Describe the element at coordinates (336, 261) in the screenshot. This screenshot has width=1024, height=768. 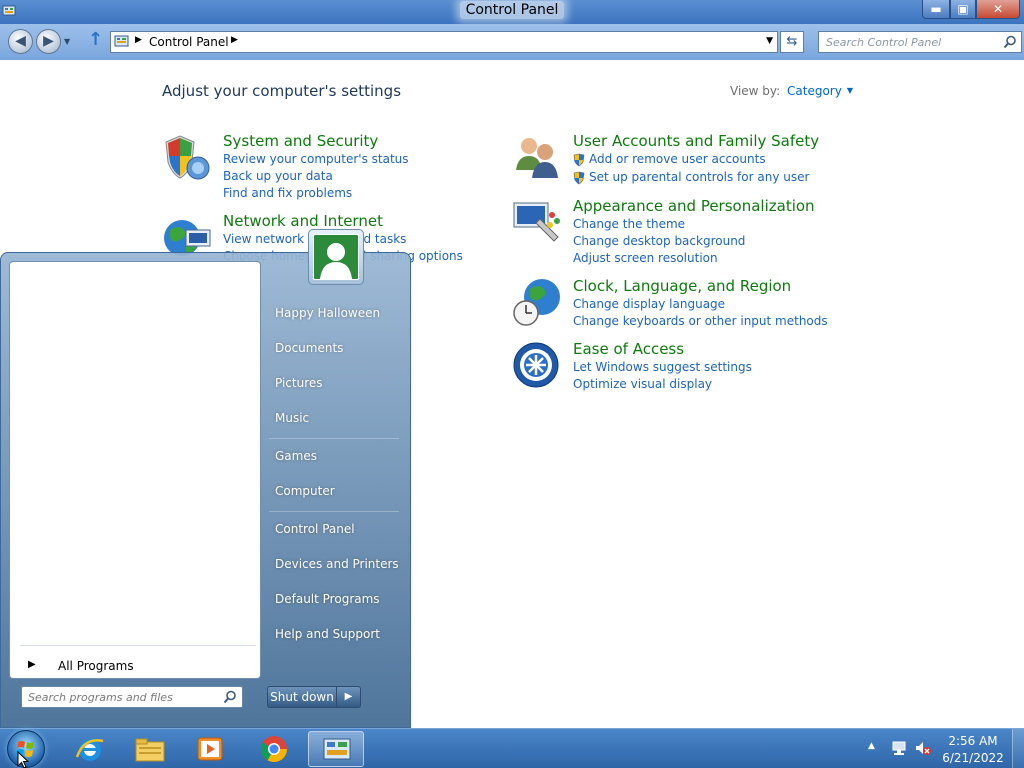
I see `user-silhouette-icon` at that location.